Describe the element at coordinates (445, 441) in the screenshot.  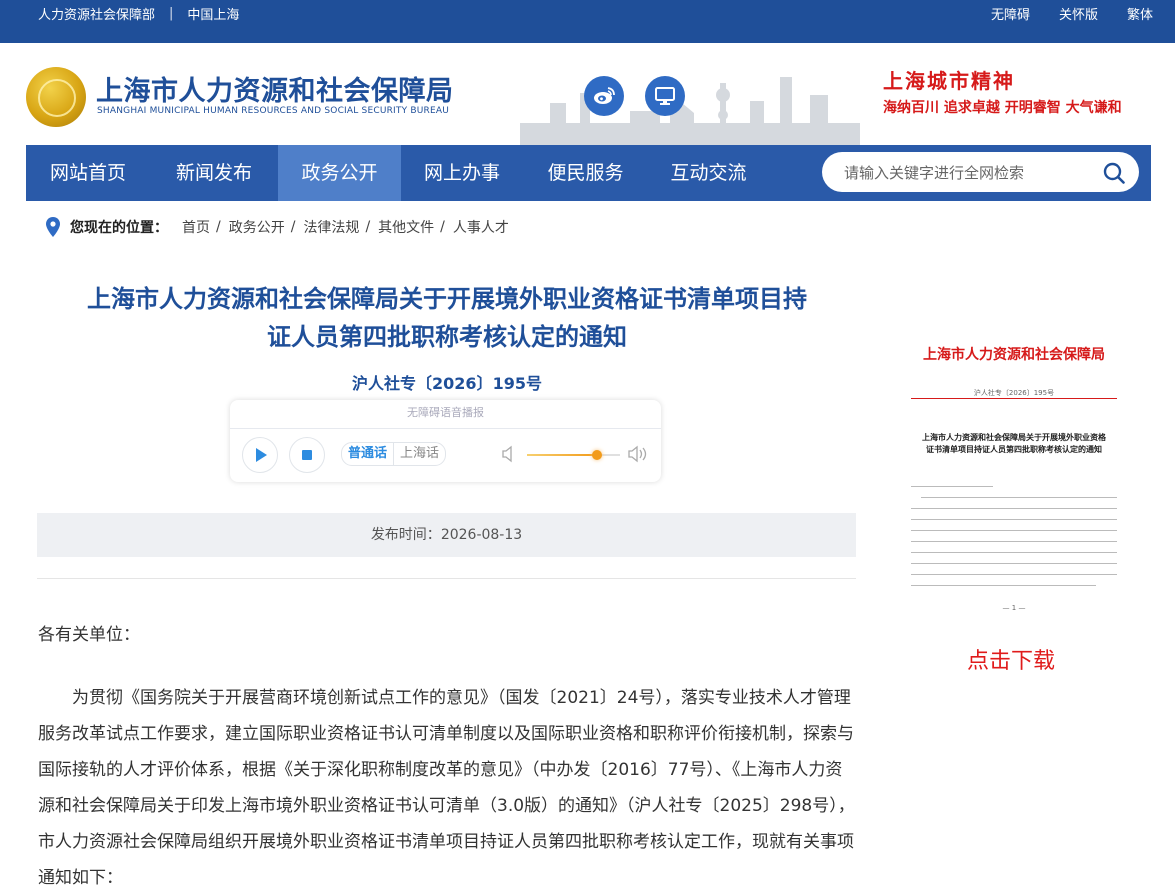
I see `voice-broadcast-player: 无障碍语音播报 普通话 上海话` at that location.